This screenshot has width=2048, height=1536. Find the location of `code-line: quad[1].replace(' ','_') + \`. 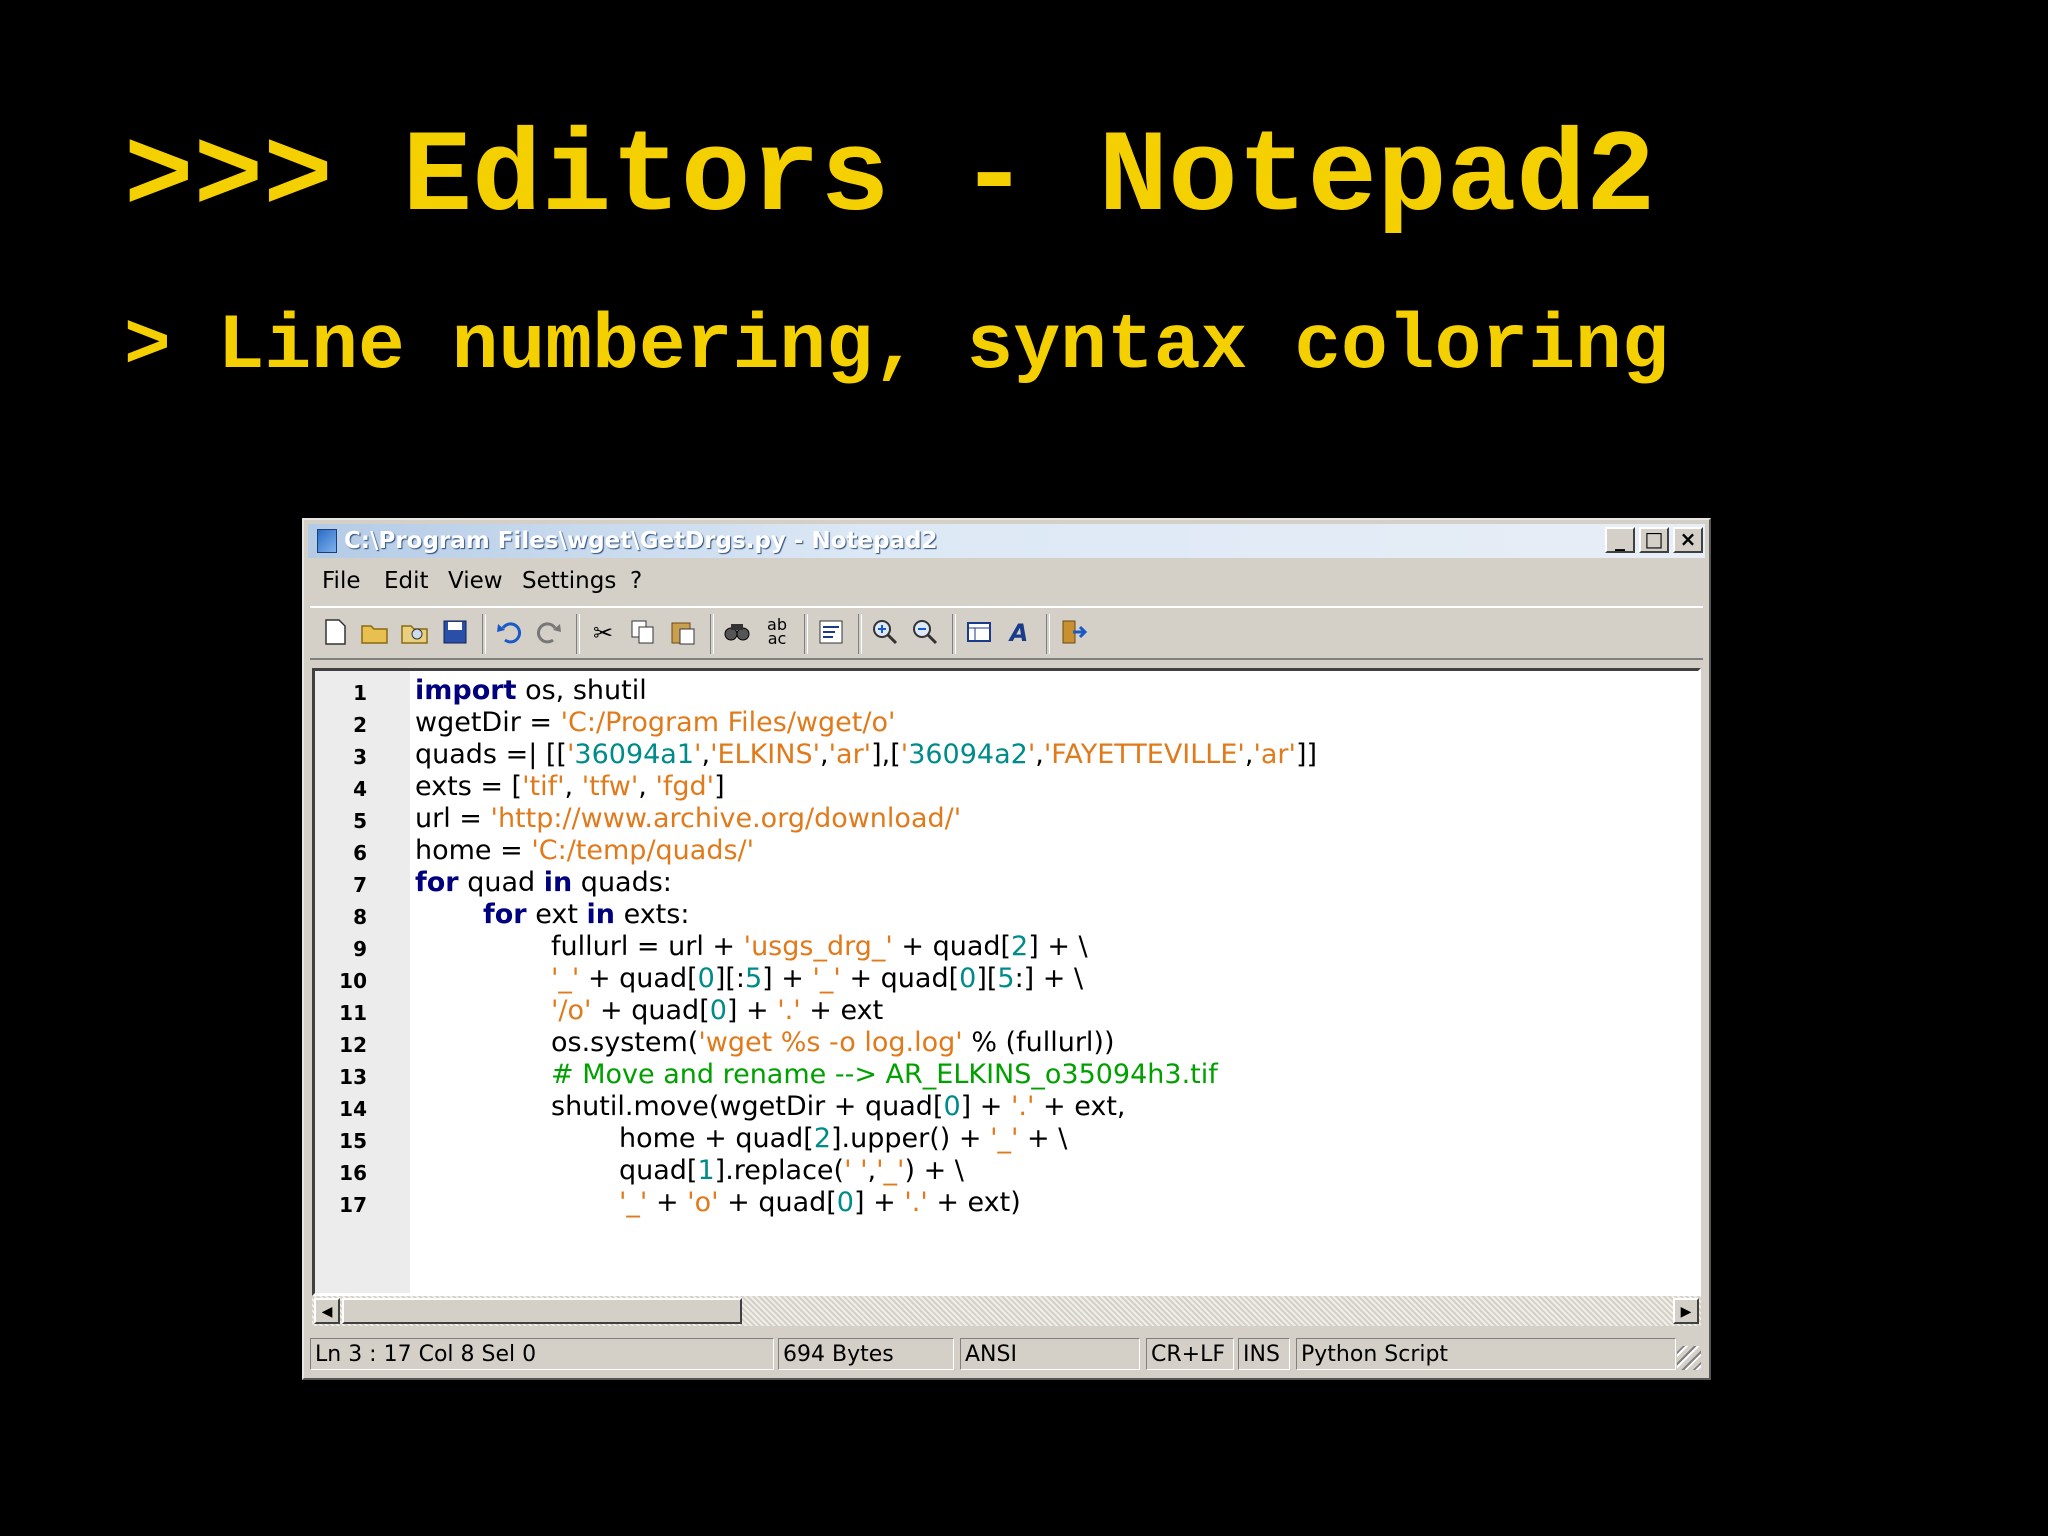

code-line: quad[1].replace(' ','_') + \ is located at coordinates (791, 1171).